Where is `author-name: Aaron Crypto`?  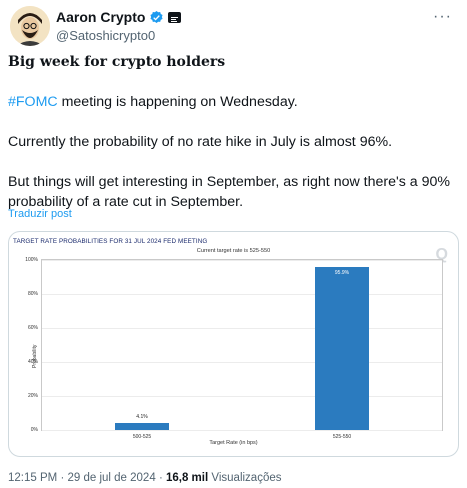
author-name: Aaron Crypto is located at coordinates (100, 17).